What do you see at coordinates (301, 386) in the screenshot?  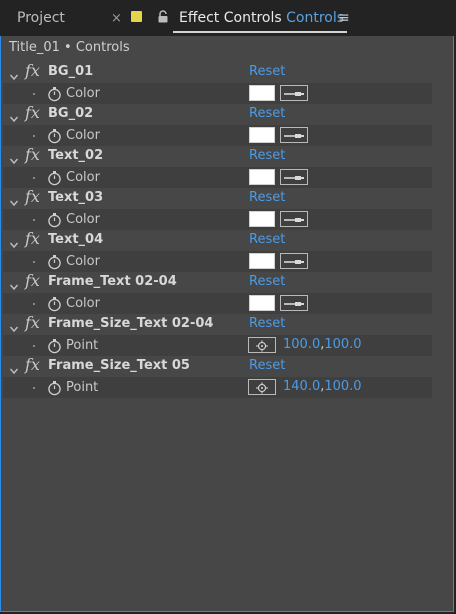 I see `point-x-value: 140.0` at bounding box center [301, 386].